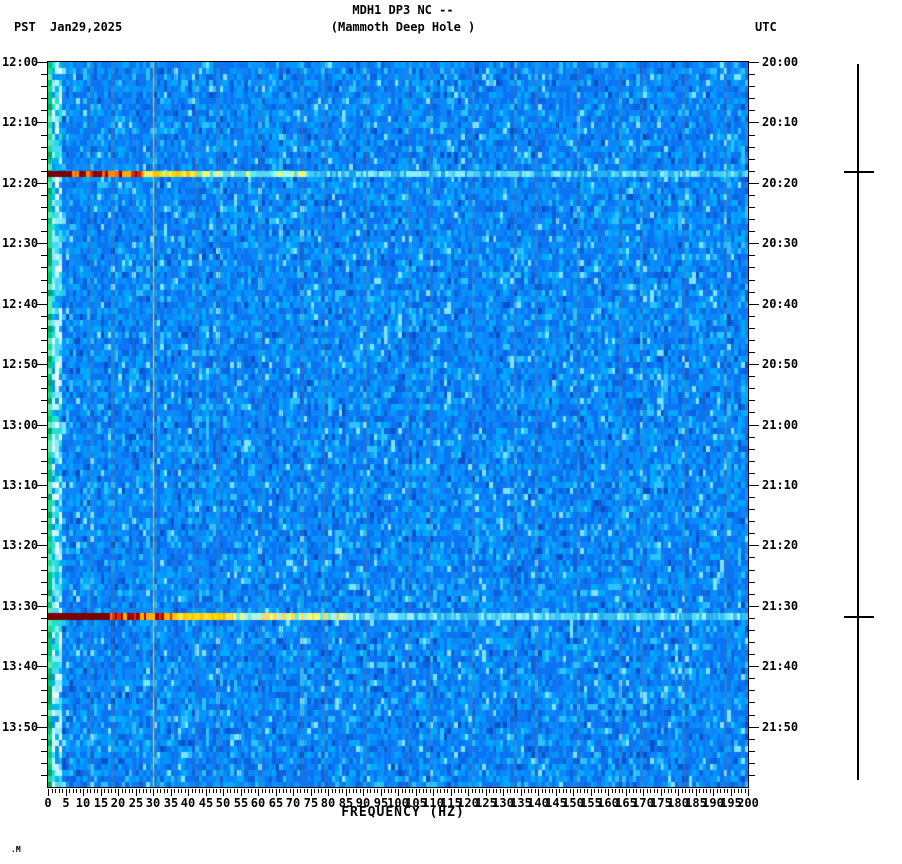 The height and width of the screenshot is (864, 902). What do you see at coordinates (25, 27) in the screenshot?
I see `timezone-left-label: PST` at bounding box center [25, 27].